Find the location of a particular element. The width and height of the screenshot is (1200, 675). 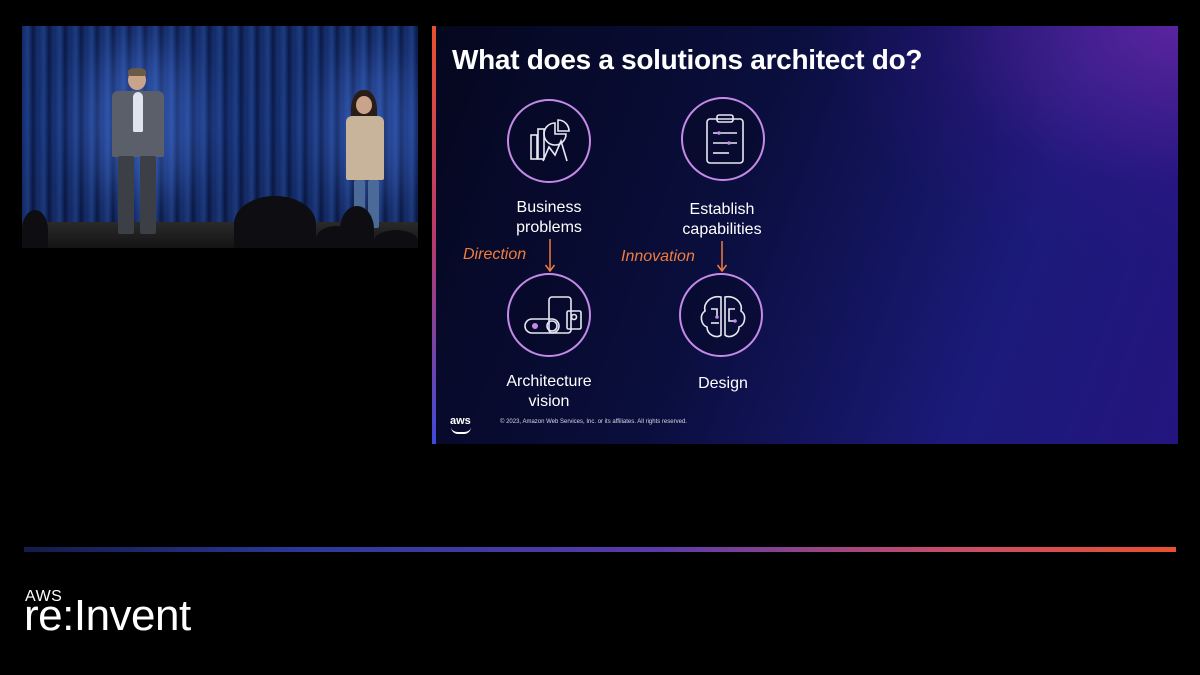

business-problems-circle is located at coordinates (549, 141).